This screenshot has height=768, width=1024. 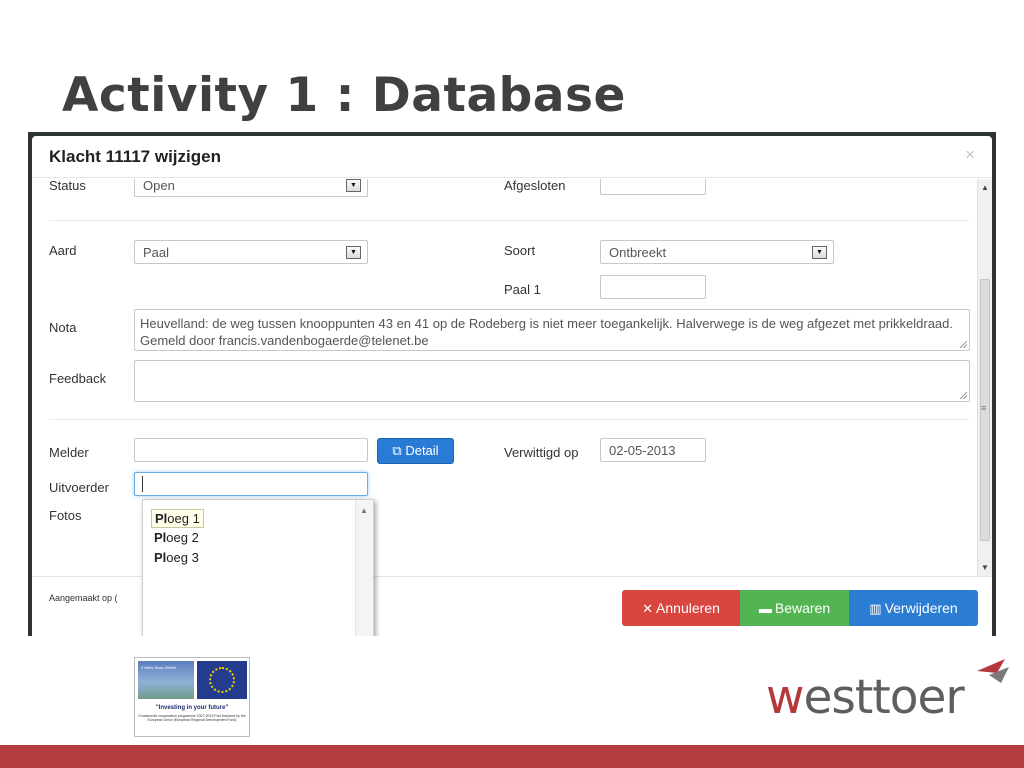 I want to click on westtoer-bird-icon, so click(x=993, y=671).